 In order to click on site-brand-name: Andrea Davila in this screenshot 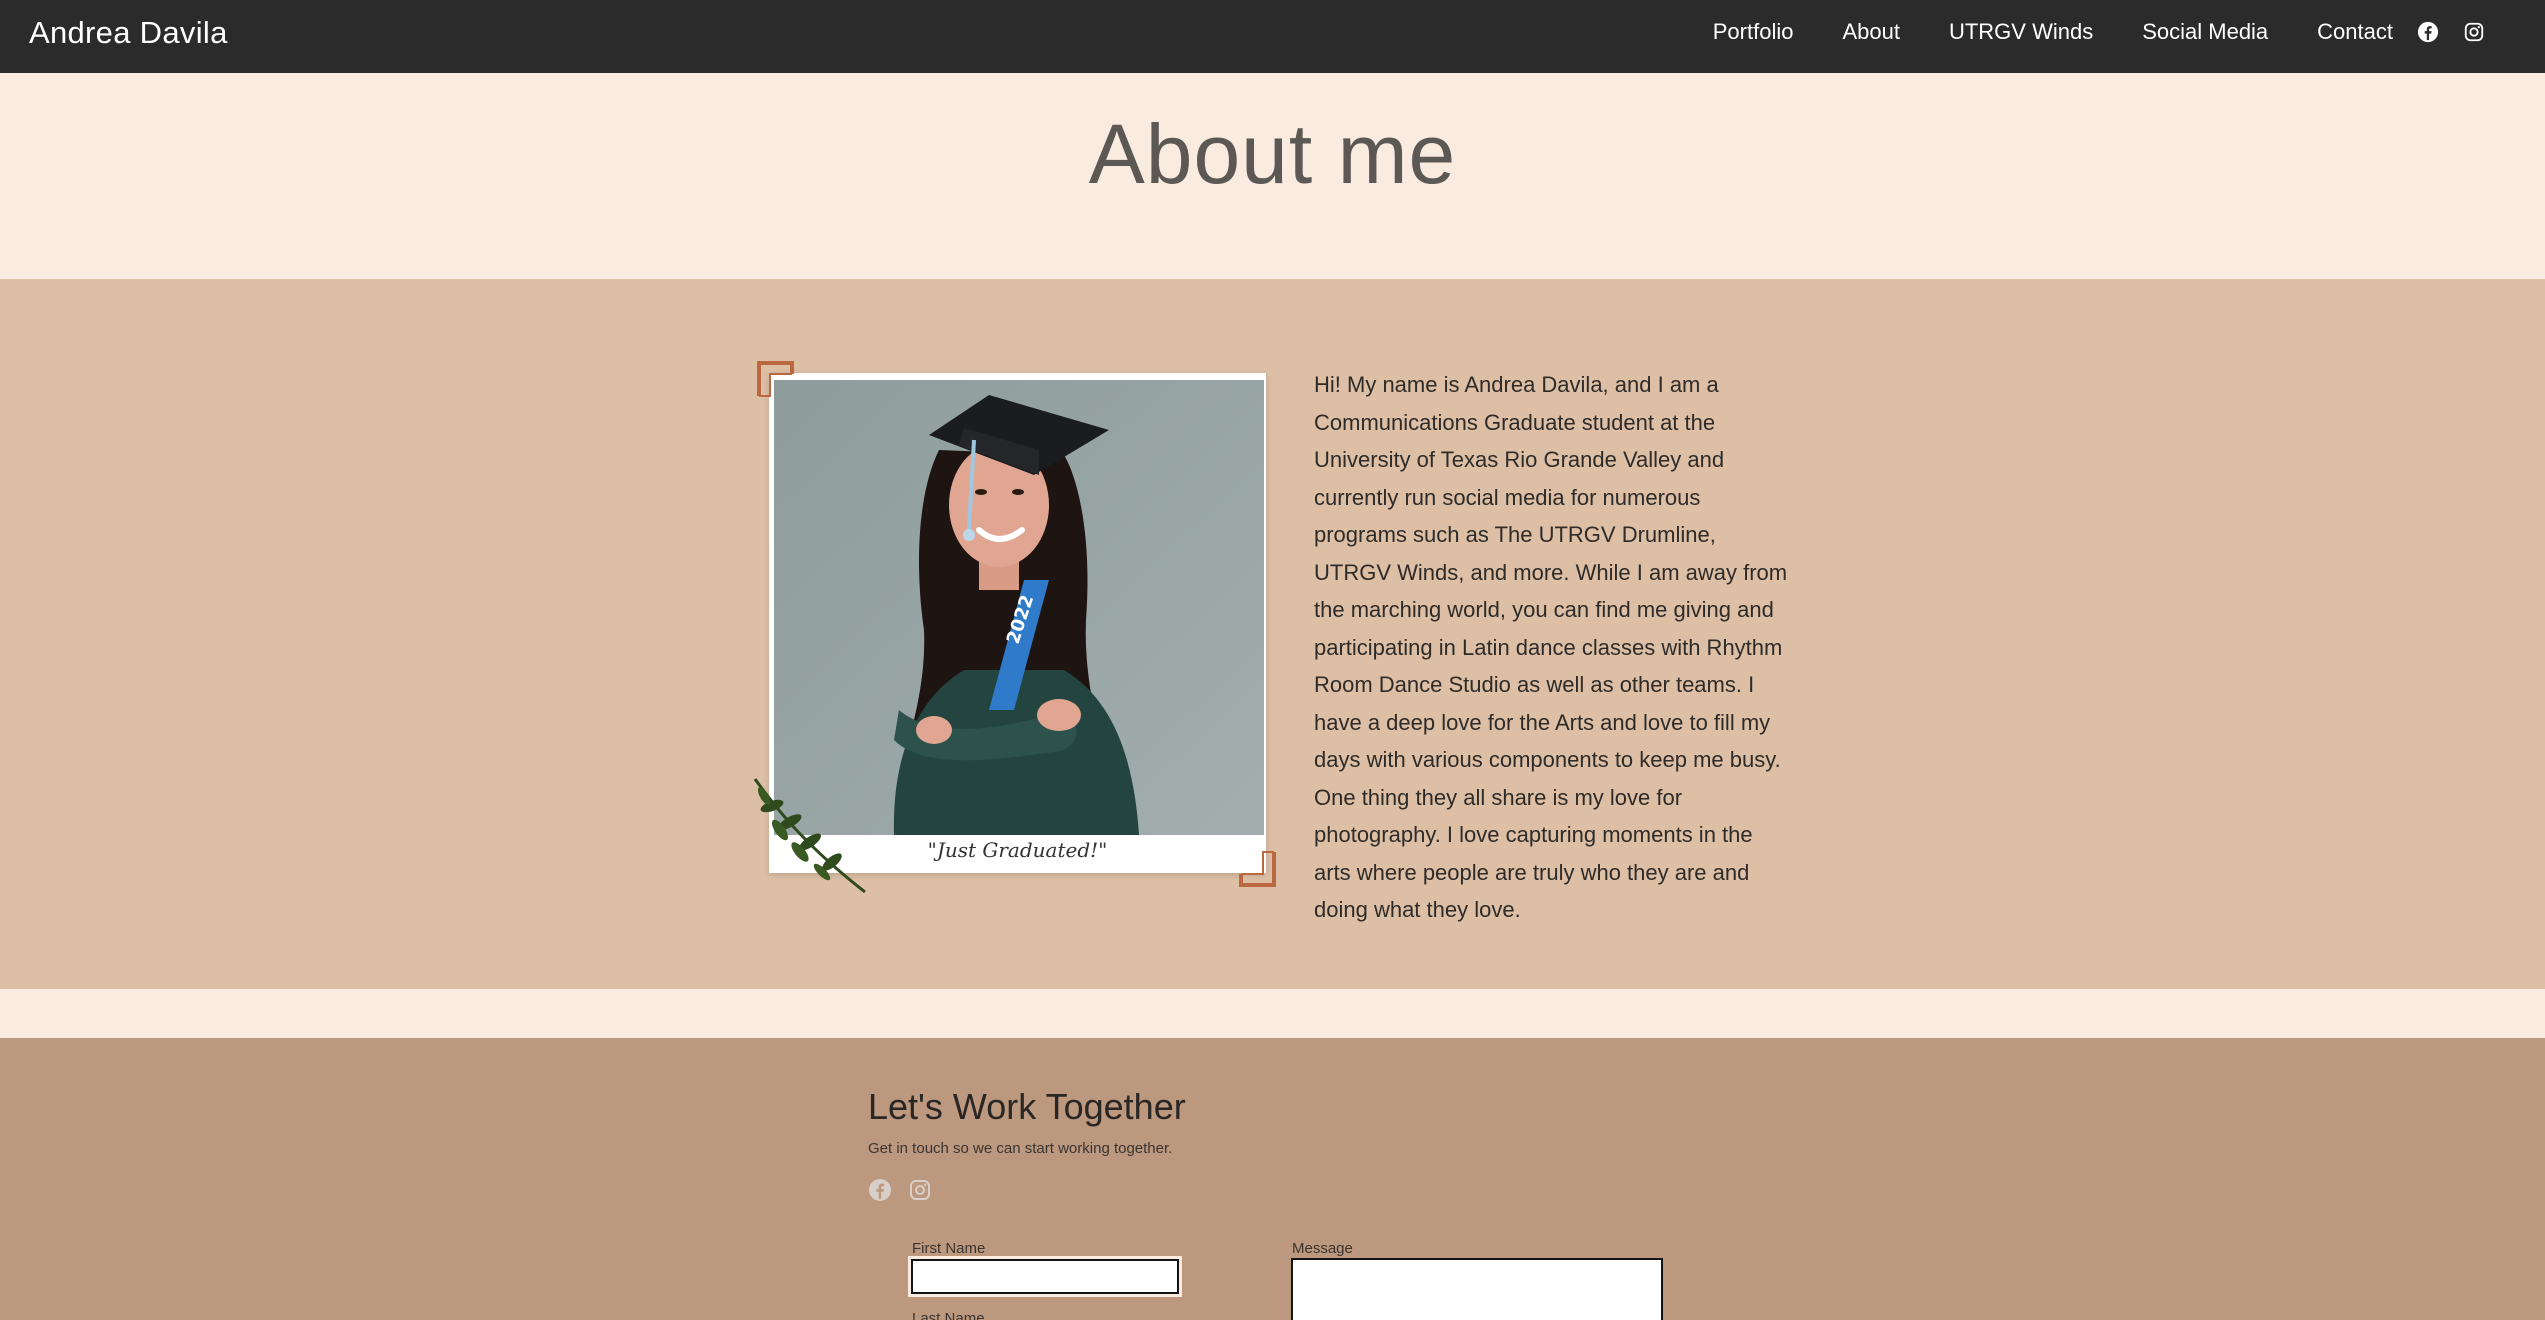, I will do `click(128, 33)`.